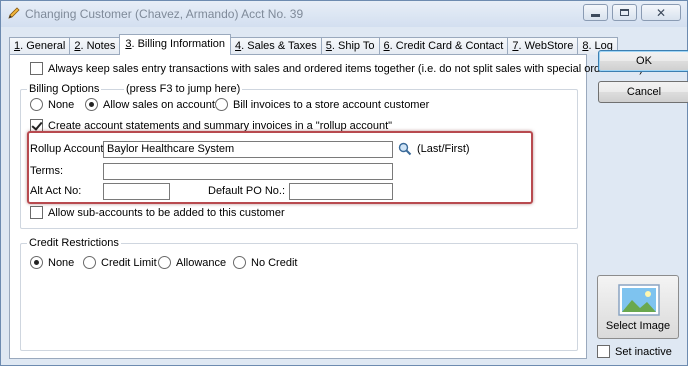 This screenshot has height=366, width=688. Describe the element at coordinates (643, 351) in the screenshot. I see `set-inactive-label: Set inactive` at that location.